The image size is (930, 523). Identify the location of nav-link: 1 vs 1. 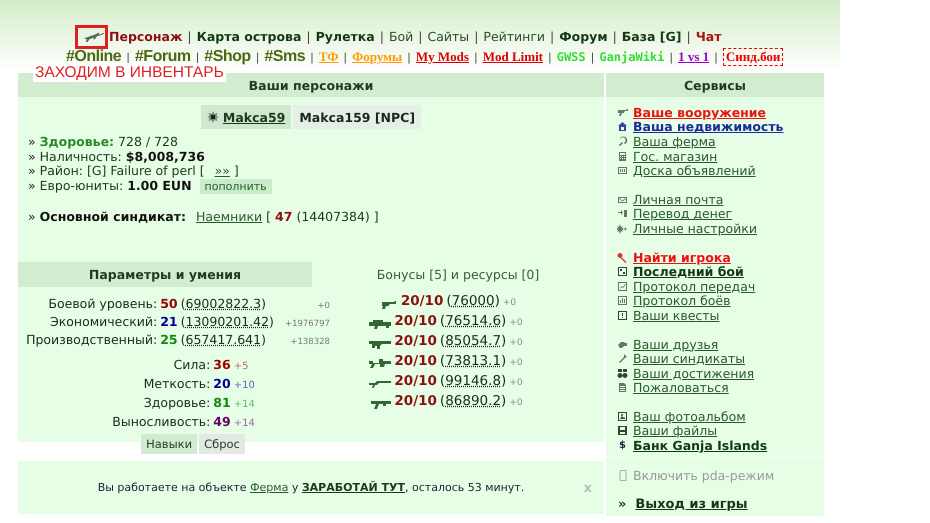
(694, 57).